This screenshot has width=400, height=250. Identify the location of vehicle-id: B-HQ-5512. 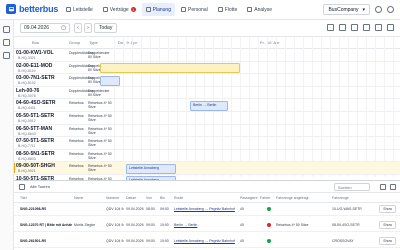
(27, 121).